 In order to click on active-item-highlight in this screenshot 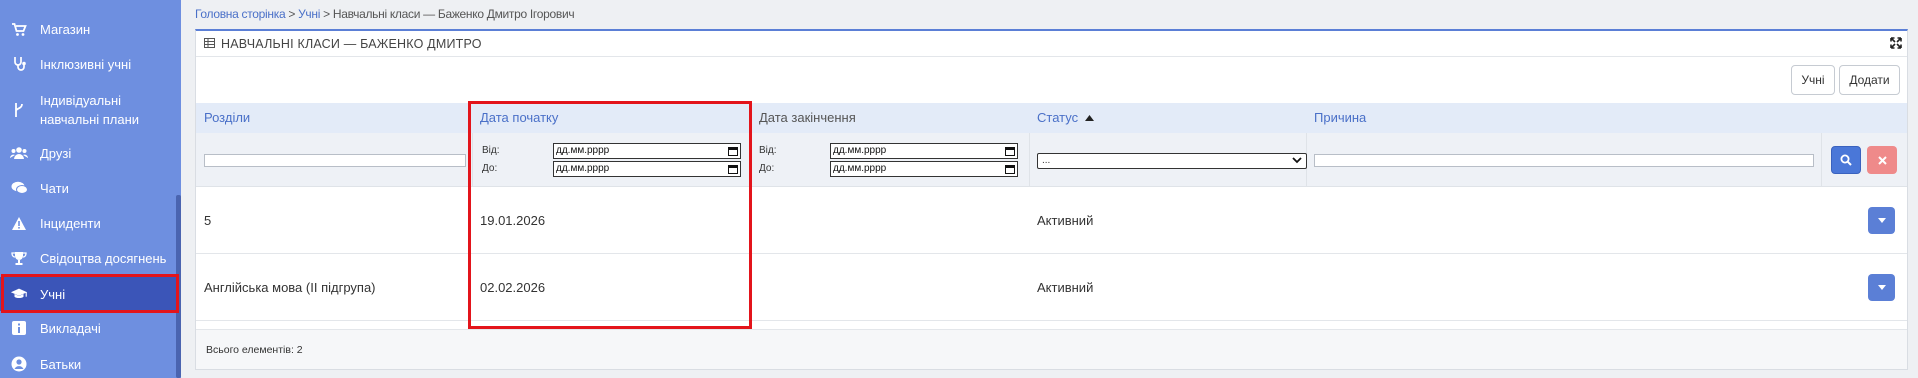, I will do `click(90, 293)`.